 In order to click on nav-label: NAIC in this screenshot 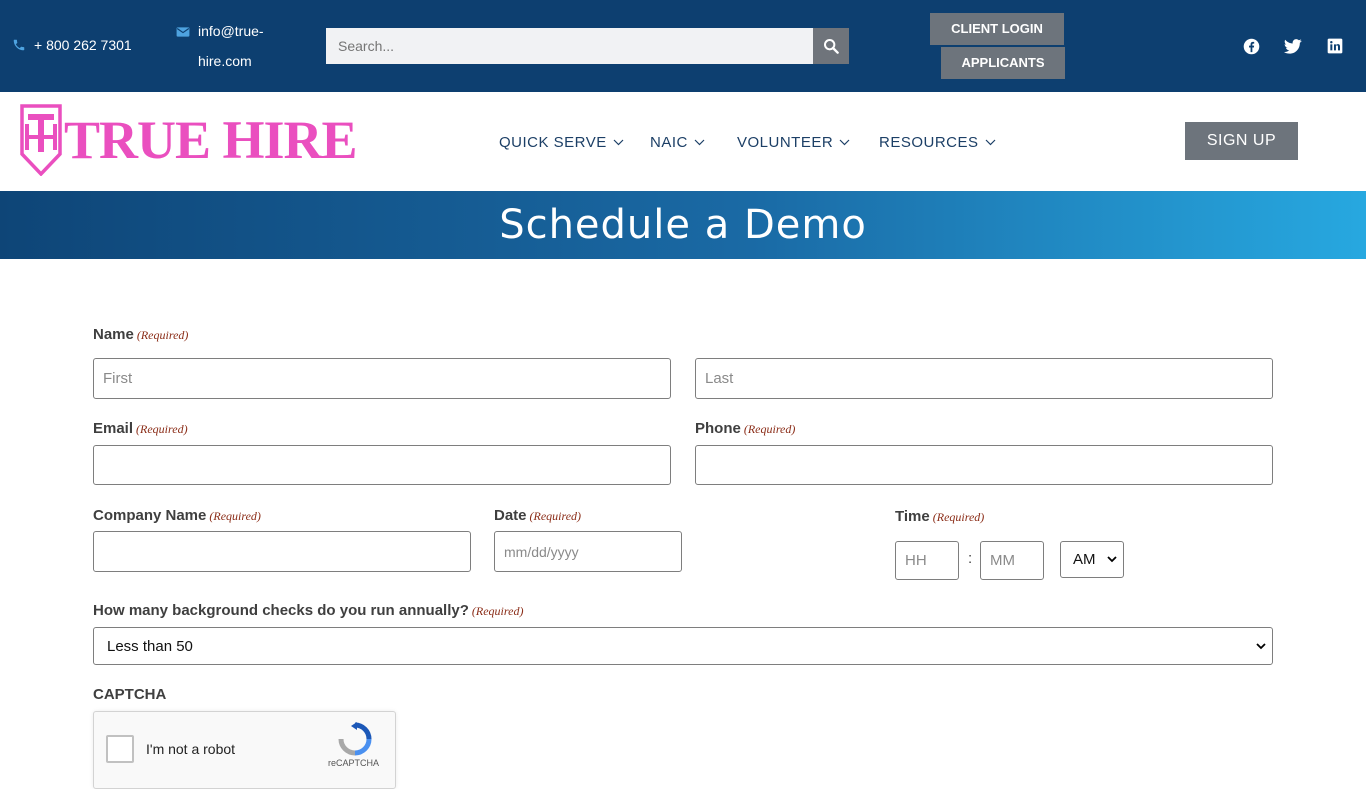, I will do `click(669, 142)`.